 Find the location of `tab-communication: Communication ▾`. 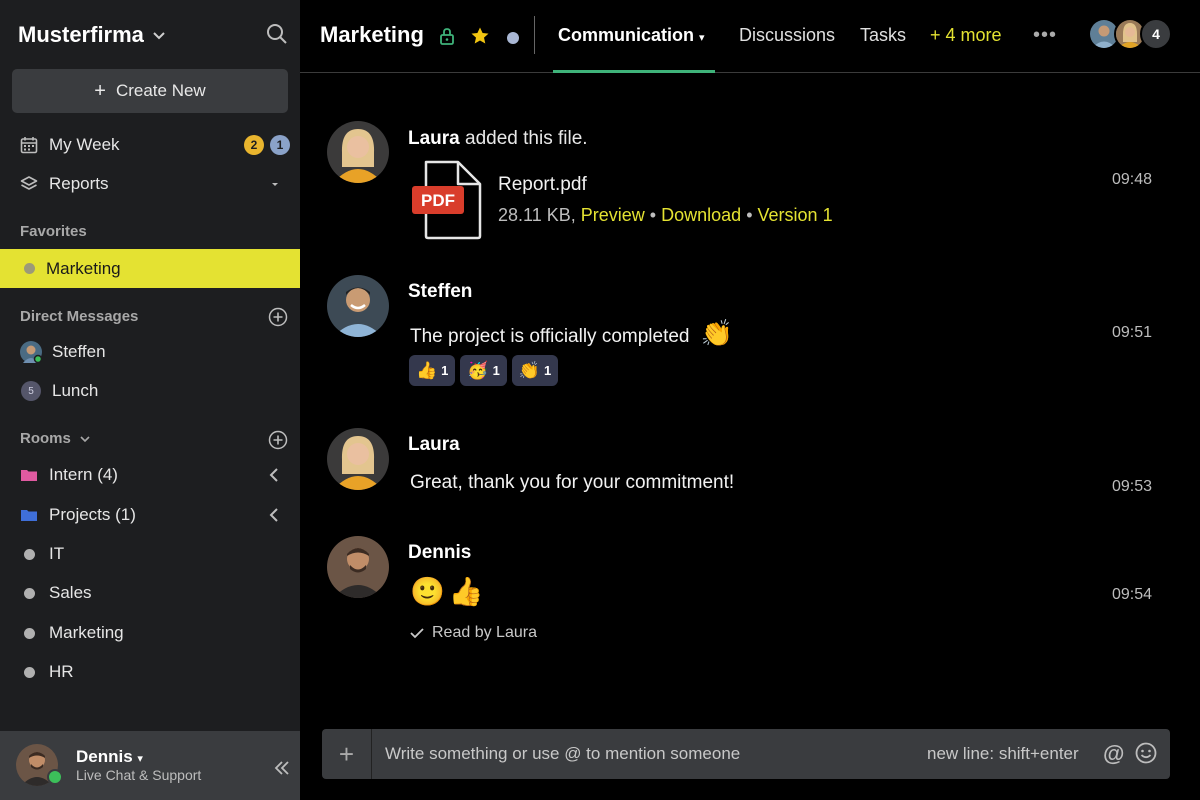

tab-communication: Communication ▾ is located at coordinates (631, 35).